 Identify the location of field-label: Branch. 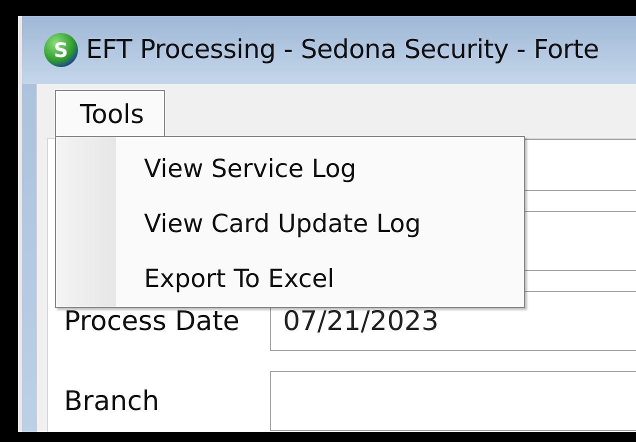
(111, 401).